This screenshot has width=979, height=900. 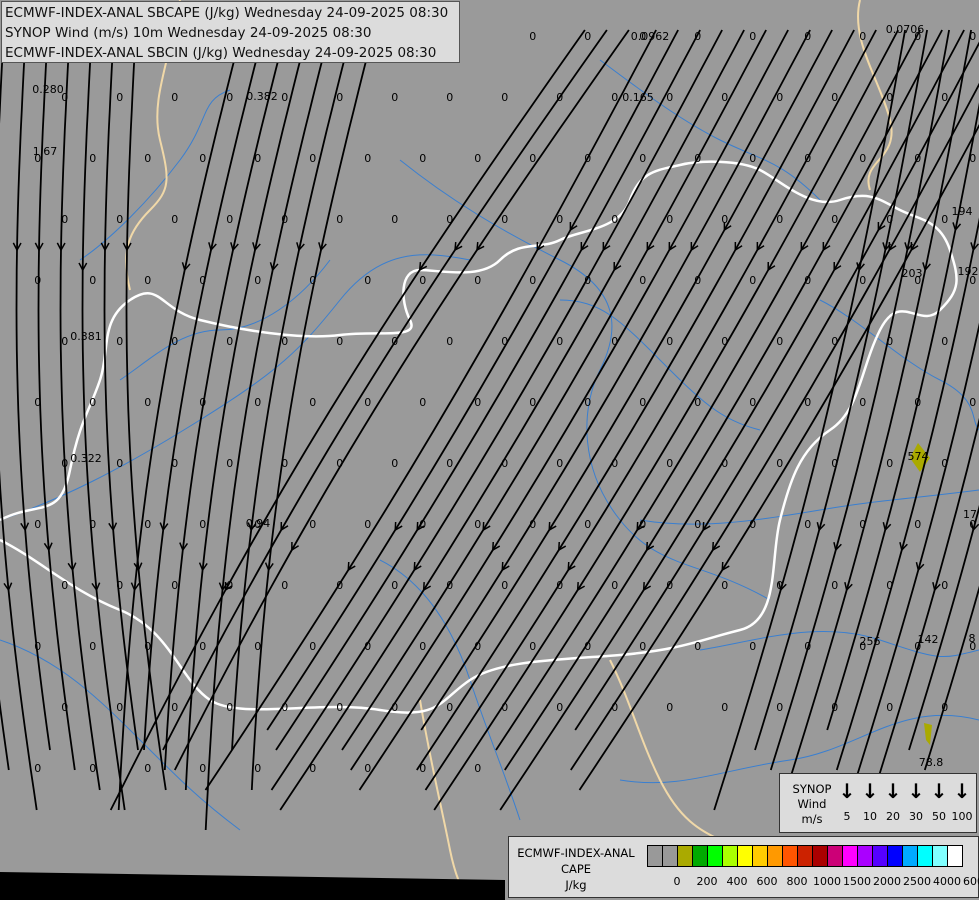 I want to click on value-label: 78.8, so click(x=931, y=762).